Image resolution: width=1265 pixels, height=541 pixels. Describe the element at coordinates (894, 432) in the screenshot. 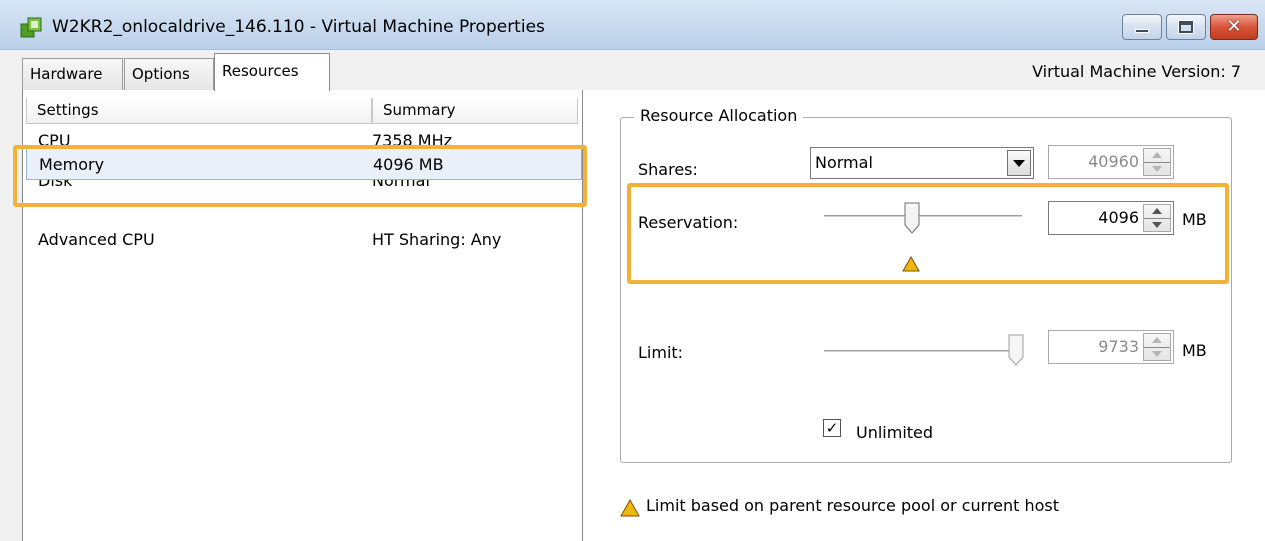

I see `unlimited-label: Unlimited` at that location.